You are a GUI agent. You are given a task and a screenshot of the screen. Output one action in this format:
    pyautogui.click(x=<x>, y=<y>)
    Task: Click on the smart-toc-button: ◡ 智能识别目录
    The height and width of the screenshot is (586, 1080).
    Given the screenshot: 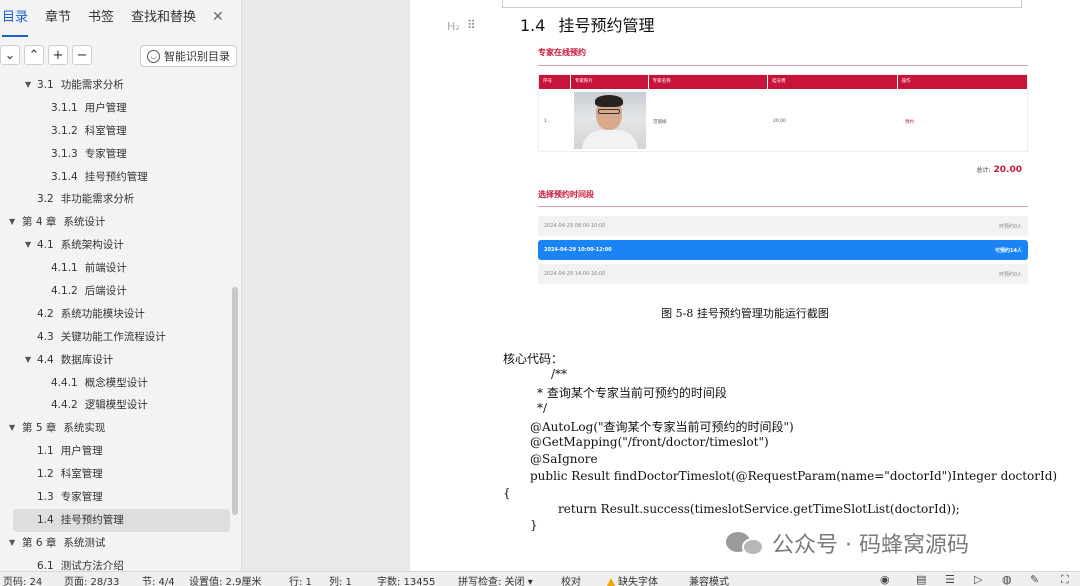 What is the action you would take?
    pyautogui.click(x=188, y=56)
    